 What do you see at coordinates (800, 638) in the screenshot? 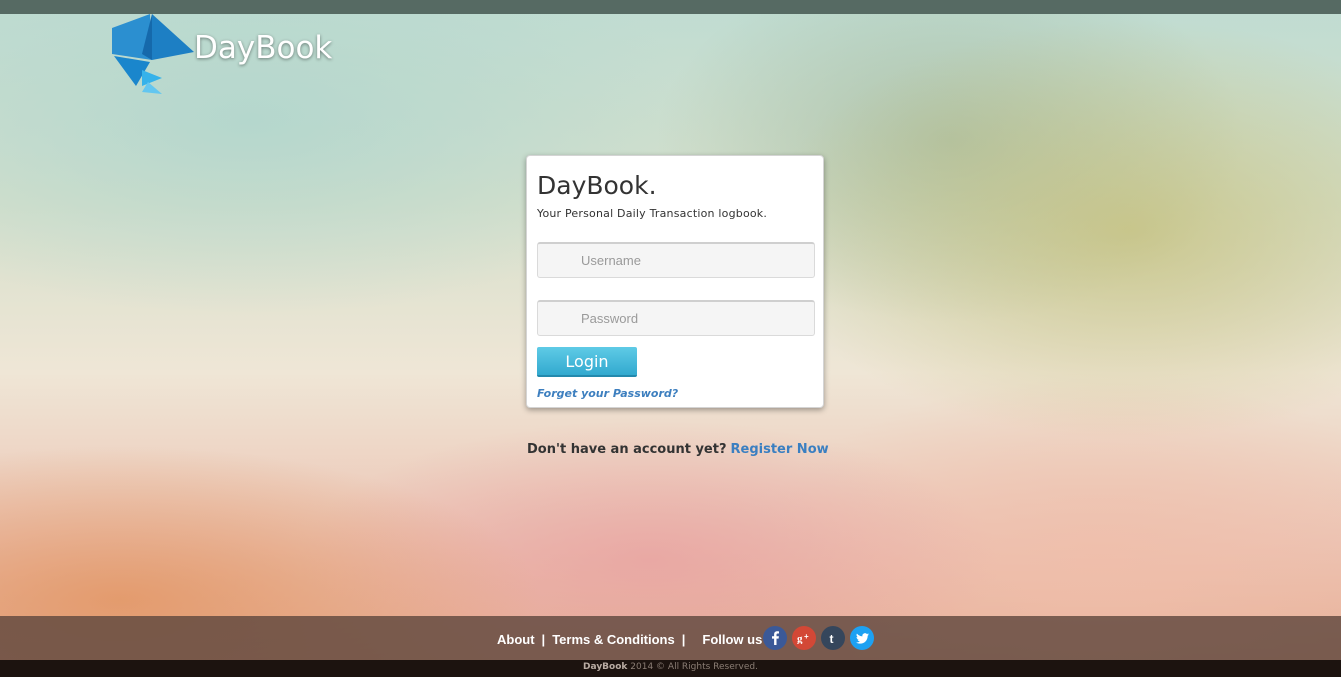
I see `svg-text: g` at bounding box center [800, 638].